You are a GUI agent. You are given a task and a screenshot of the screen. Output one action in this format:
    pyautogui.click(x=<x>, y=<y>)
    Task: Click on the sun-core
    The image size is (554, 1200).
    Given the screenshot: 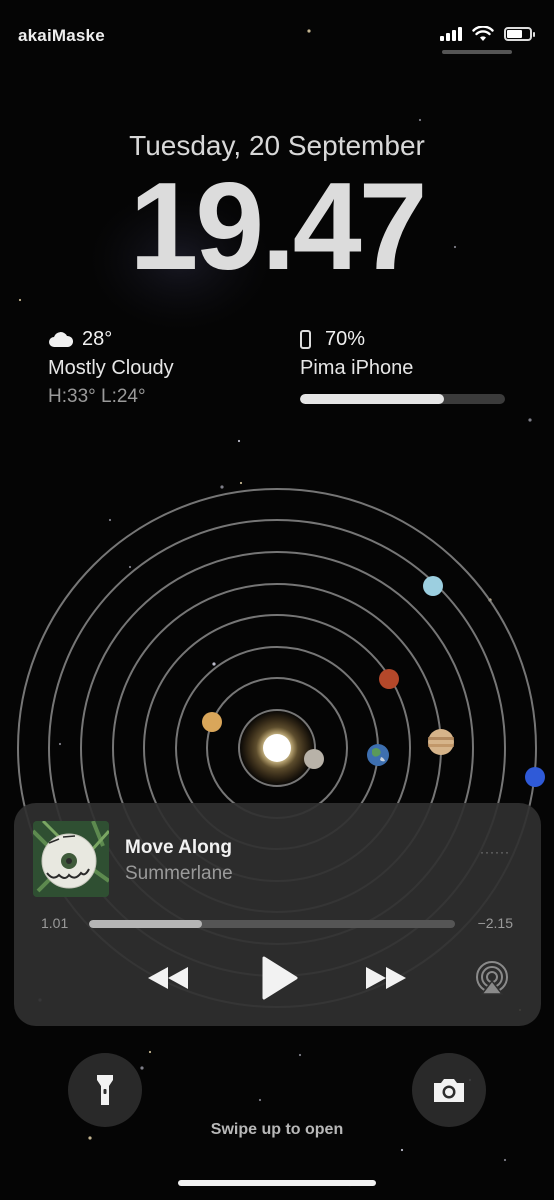 What is the action you would take?
    pyautogui.click(x=277, y=748)
    